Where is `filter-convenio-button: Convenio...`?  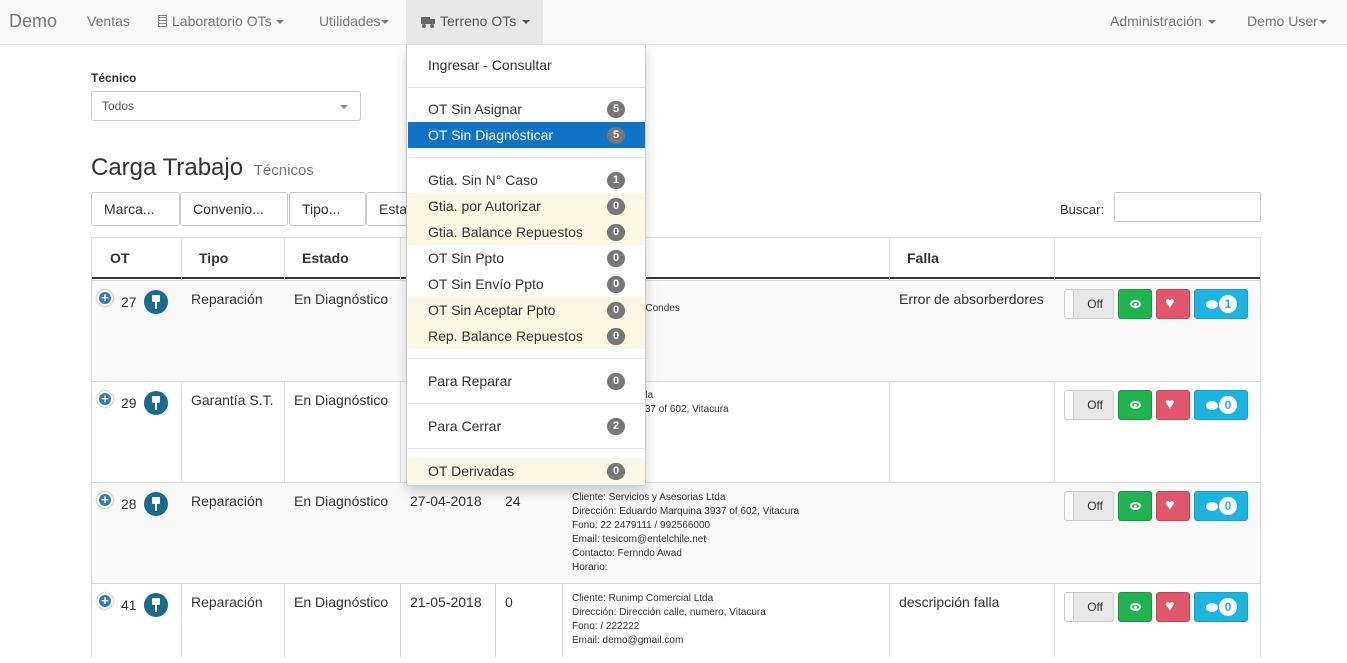 filter-convenio-button: Convenio... is located at coordinates (234, 209).